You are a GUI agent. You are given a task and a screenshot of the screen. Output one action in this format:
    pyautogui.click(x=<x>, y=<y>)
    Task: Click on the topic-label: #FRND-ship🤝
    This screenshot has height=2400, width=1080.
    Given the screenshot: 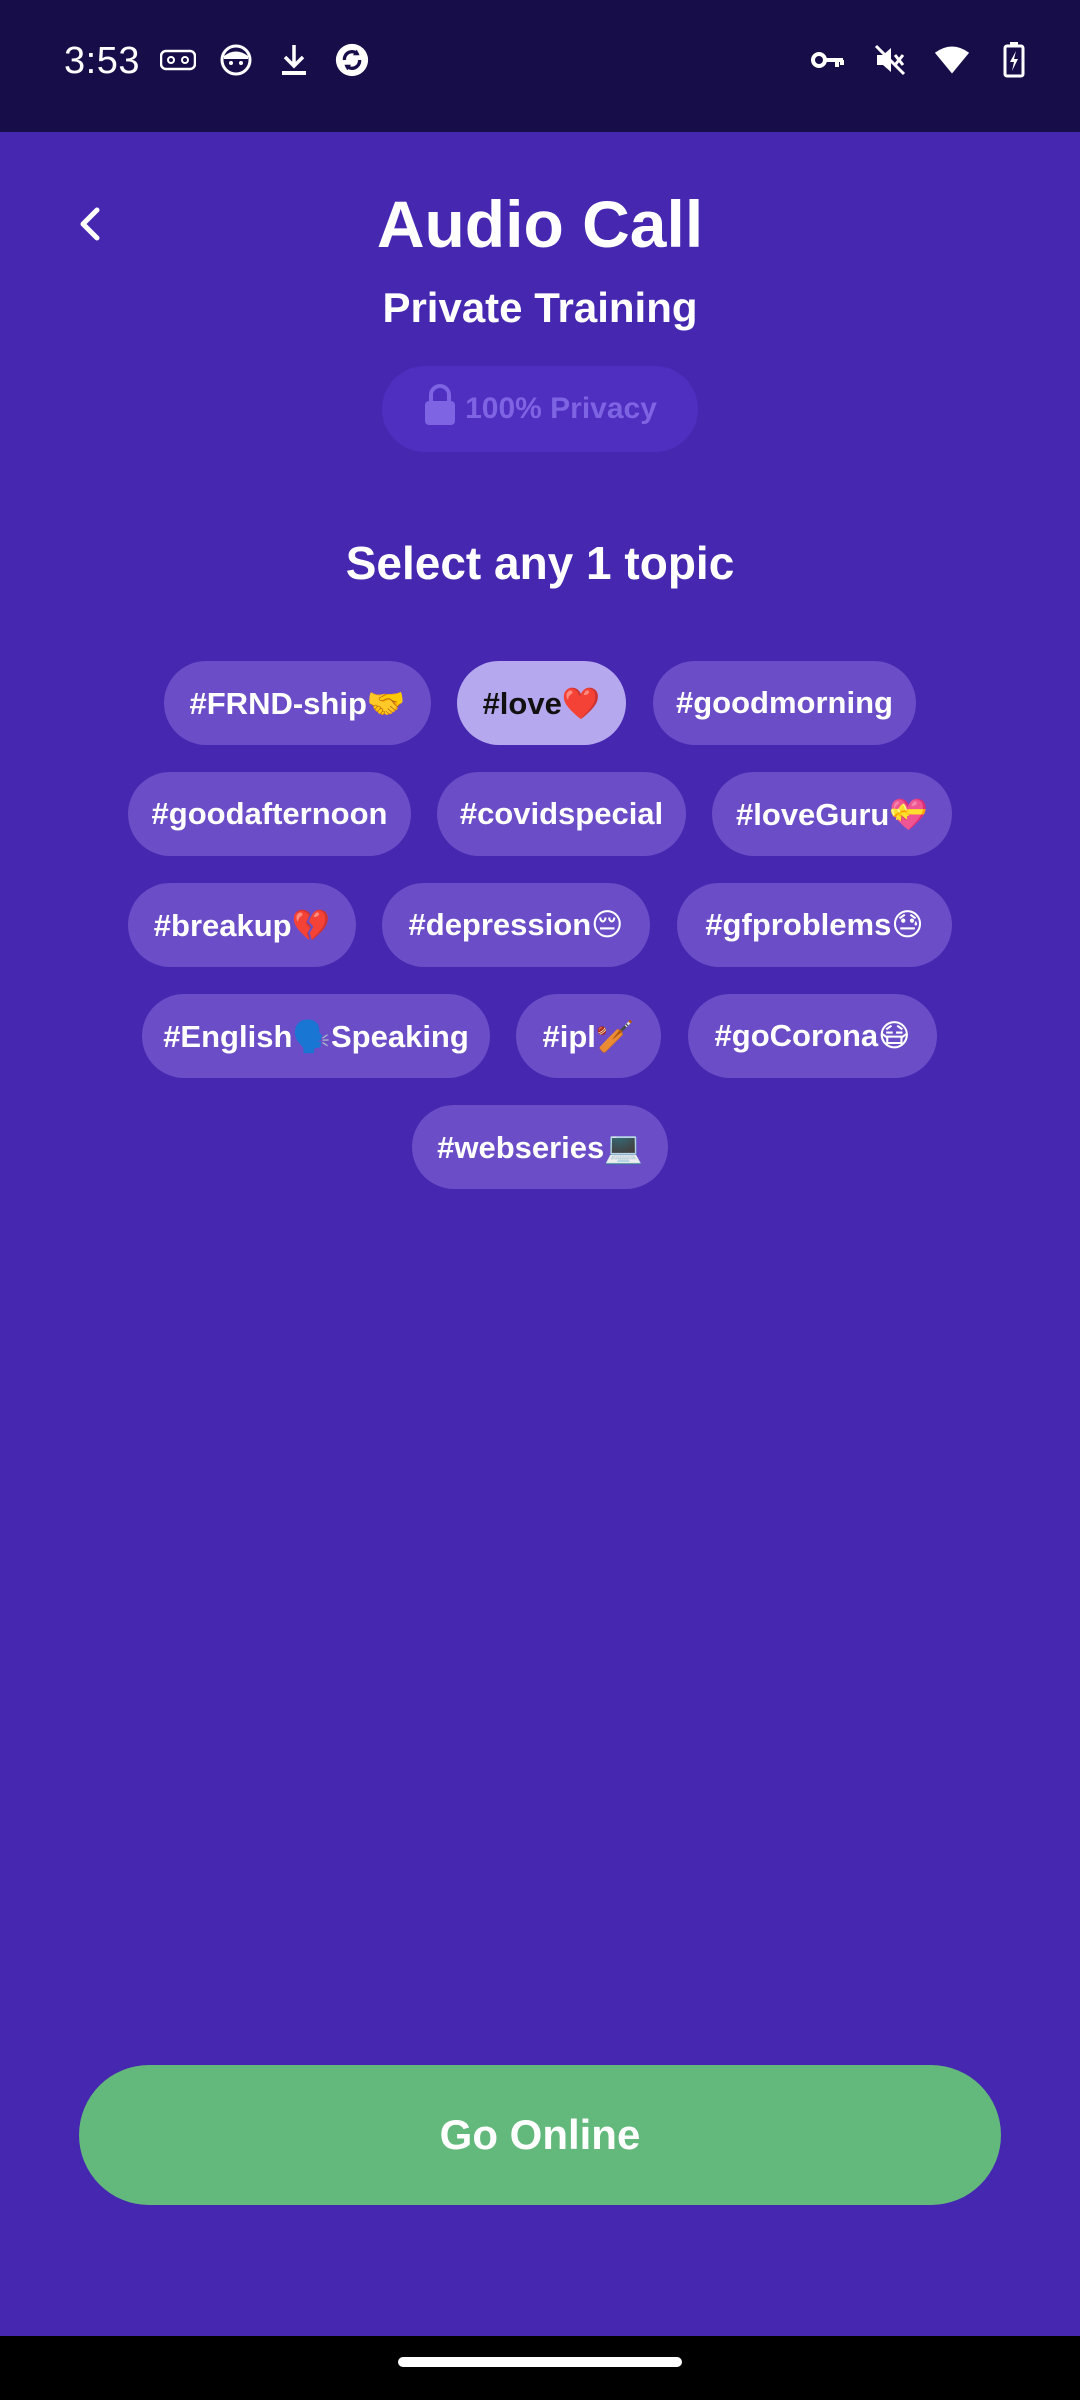 What is the action you would take?
    pyautogui.click(x=297, y=703)
    